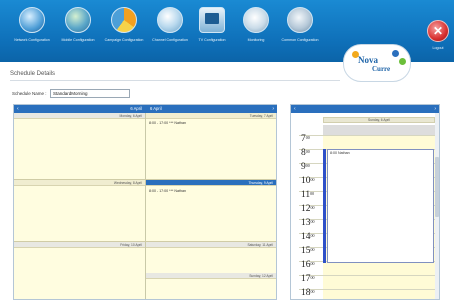 The image size is (454, 304). What do you see at coordinates (256, 40) in the screenshot?
I see `toolbar-item-label: Monitoring` at bounding box center [256, 40].